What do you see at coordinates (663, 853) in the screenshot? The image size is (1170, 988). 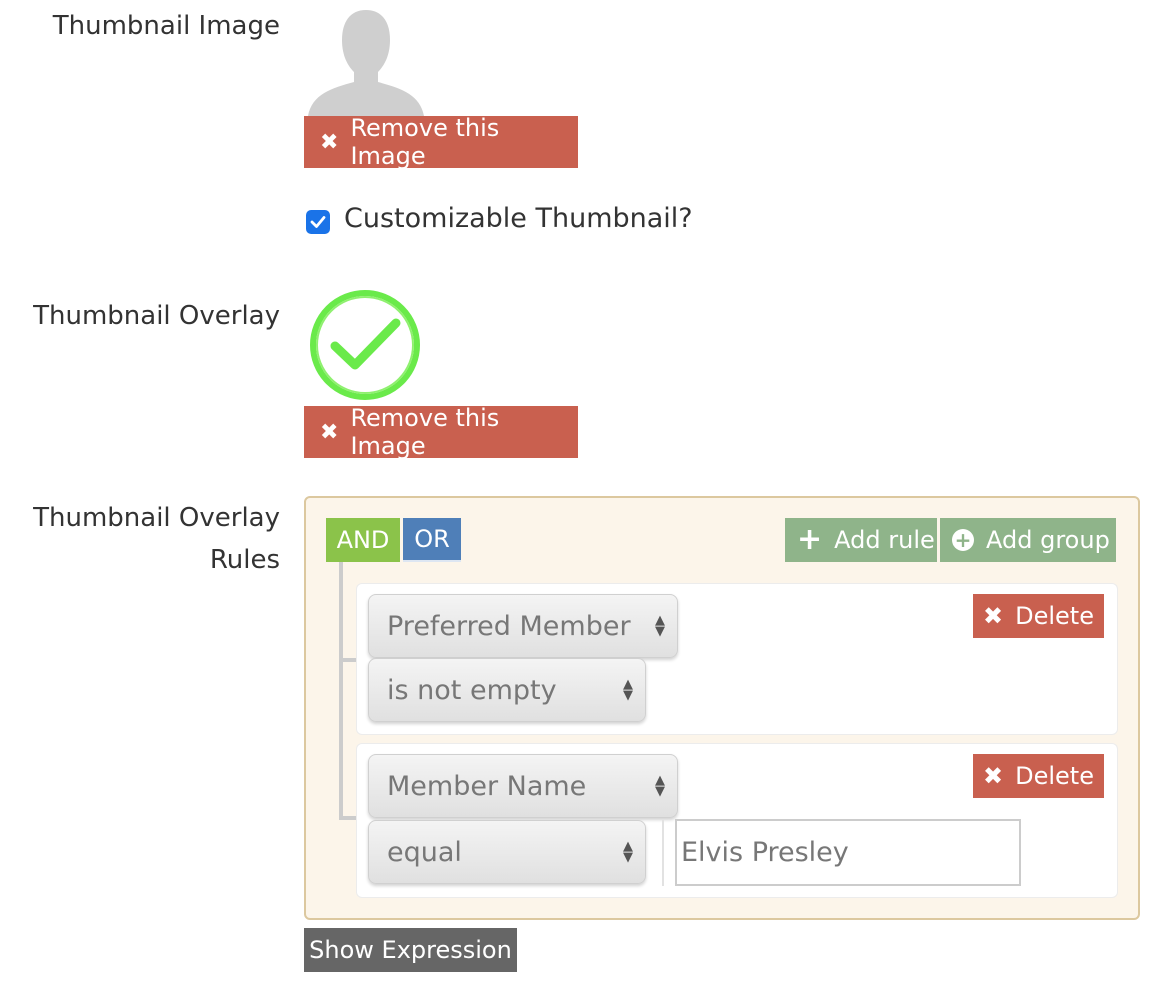 I see `value-divider` at bounding box center [663, 853].